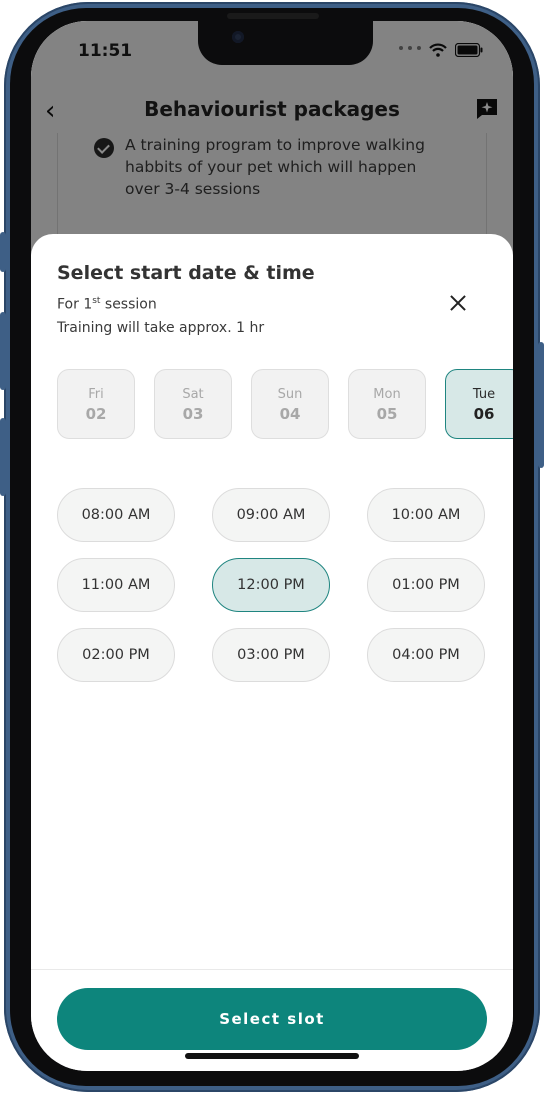 The width and height of the screenshot is (544, 1094). What do you see at coordinates (387, 404) in the screenshot?
I see `date-chip: Mon 05` at bounding box center [387, 404].